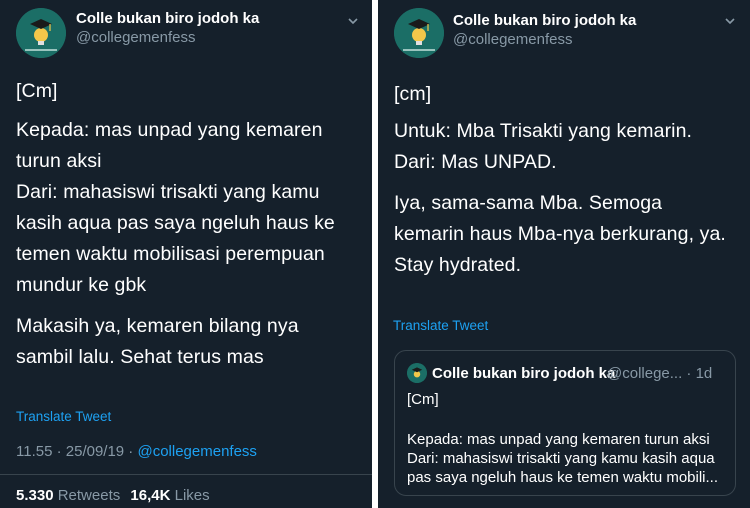 Image resolution: width=750 pixels, height=508 pixels. Describe the element at coordinates (543, 131) in the screenshot. I see `tweet-text-line: Untuk: Mba Trisakti yang kemarin.` at that location.